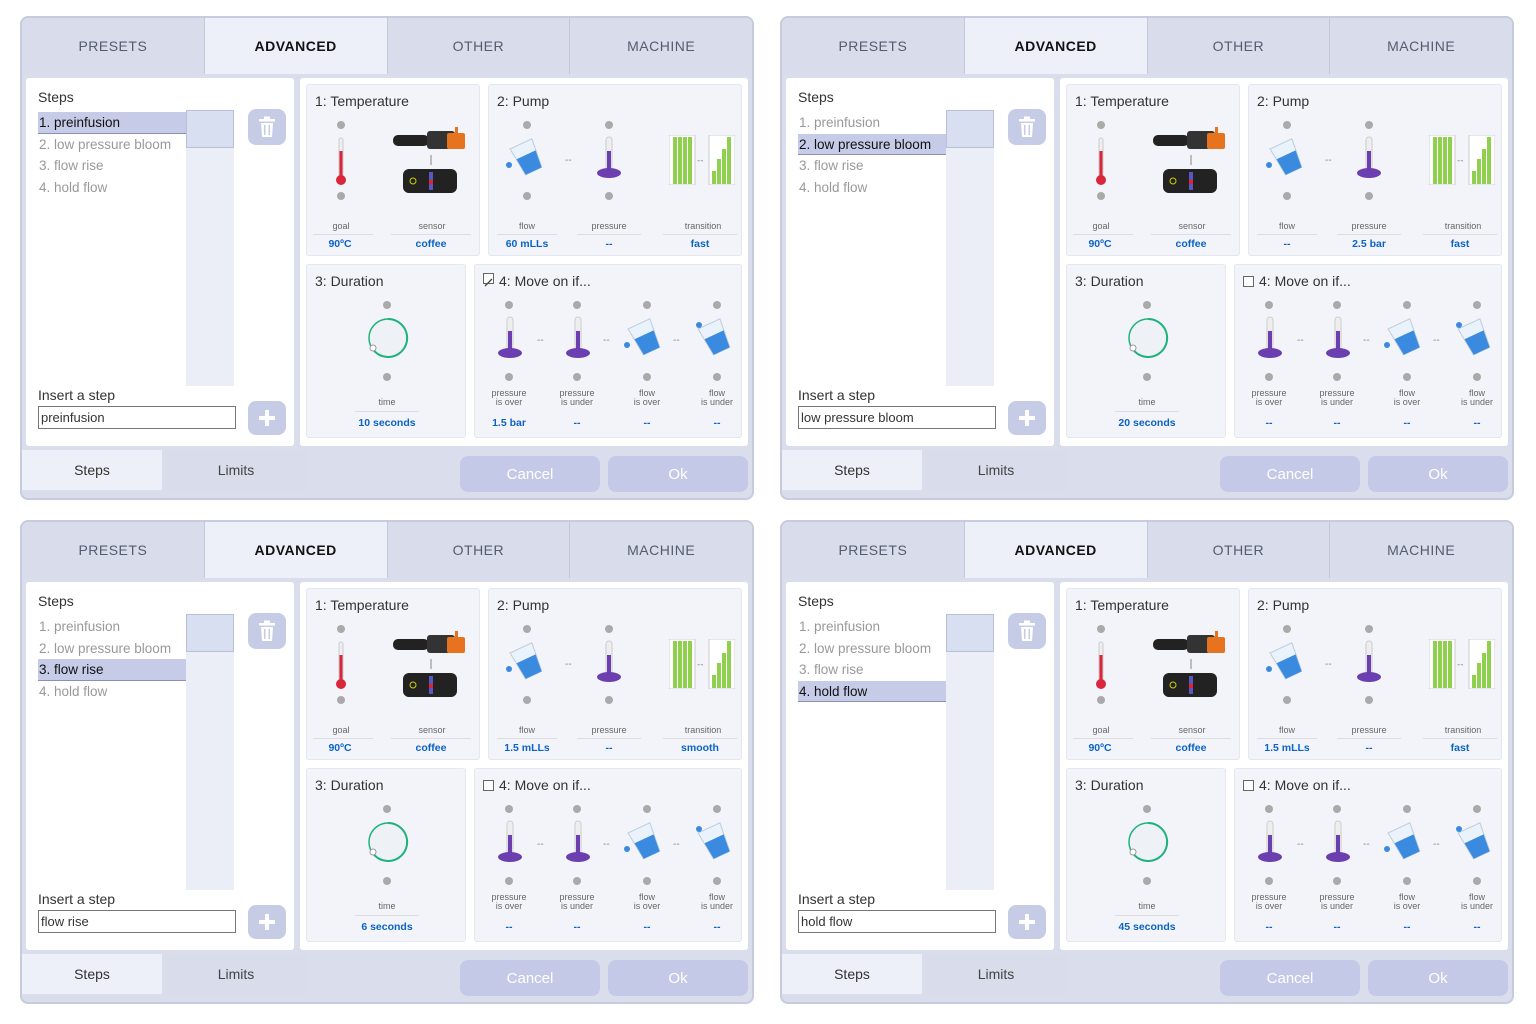 Image resolution: width=1536 pixels, height=1024 pixels. Describe the element at coordinates (527, 748) in the screenshot. I see `flow-value: 1.5 mLLs` at that location.